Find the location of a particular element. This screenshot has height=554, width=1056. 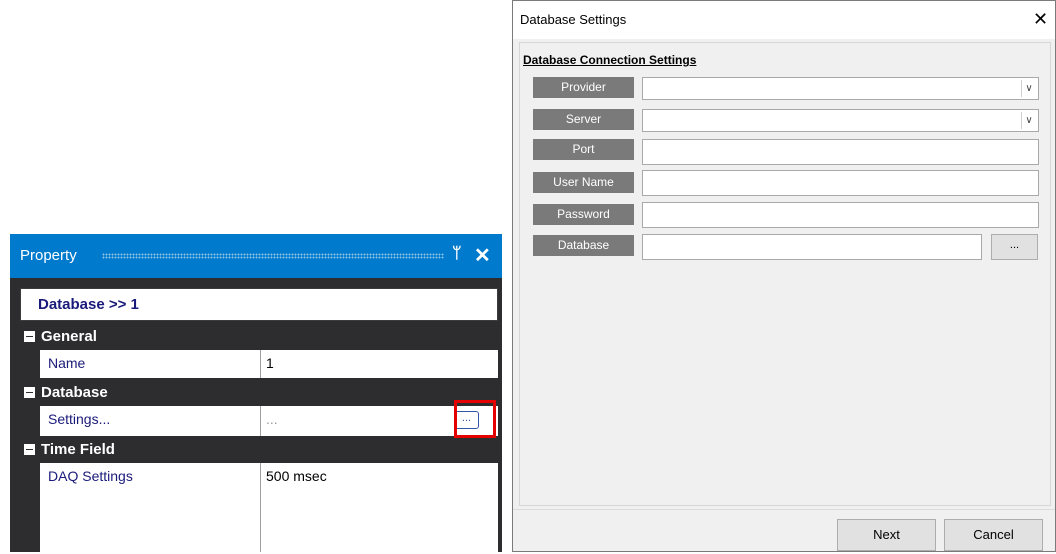

category-label: Time Field is located at coordinates (78, 449).